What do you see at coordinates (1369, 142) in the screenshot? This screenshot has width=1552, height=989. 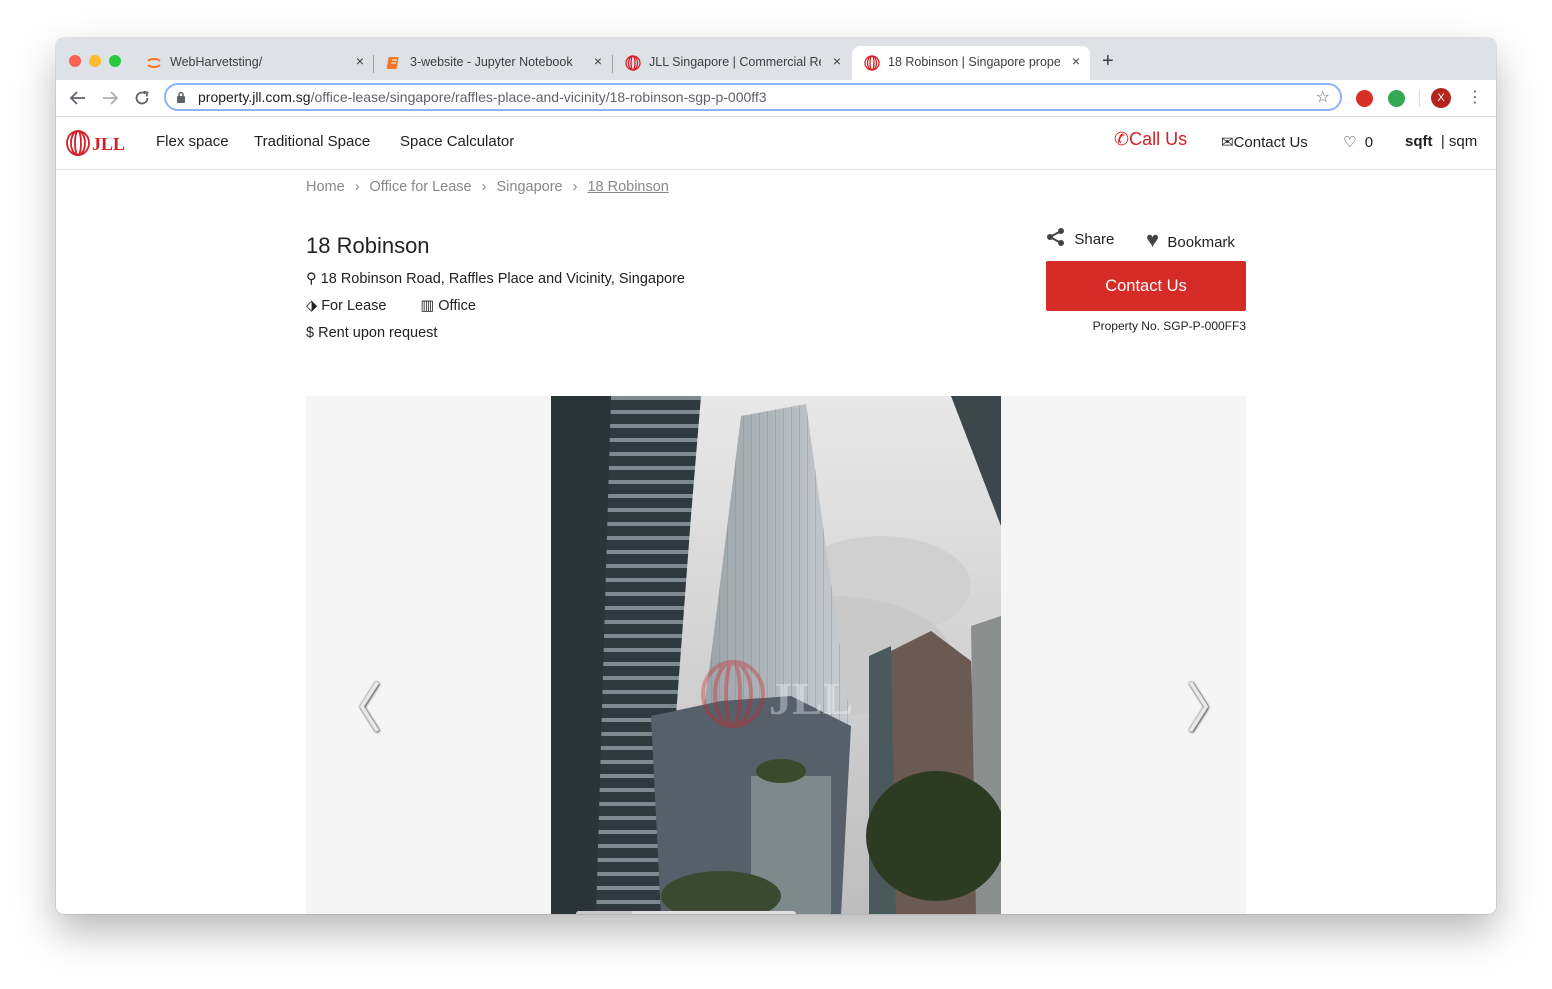 I see `favorites-count: 0` at bounding box center [1369, 142].